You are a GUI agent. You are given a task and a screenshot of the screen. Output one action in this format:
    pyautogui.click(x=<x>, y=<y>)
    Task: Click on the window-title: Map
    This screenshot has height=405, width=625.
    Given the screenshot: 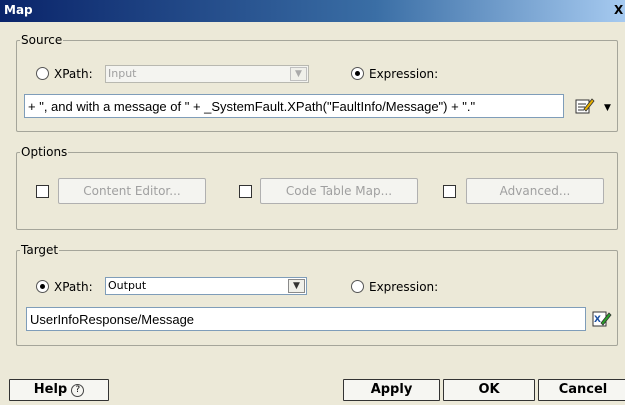 What is the action you would take?
    pyautogui.click(x=18, y=10)
    